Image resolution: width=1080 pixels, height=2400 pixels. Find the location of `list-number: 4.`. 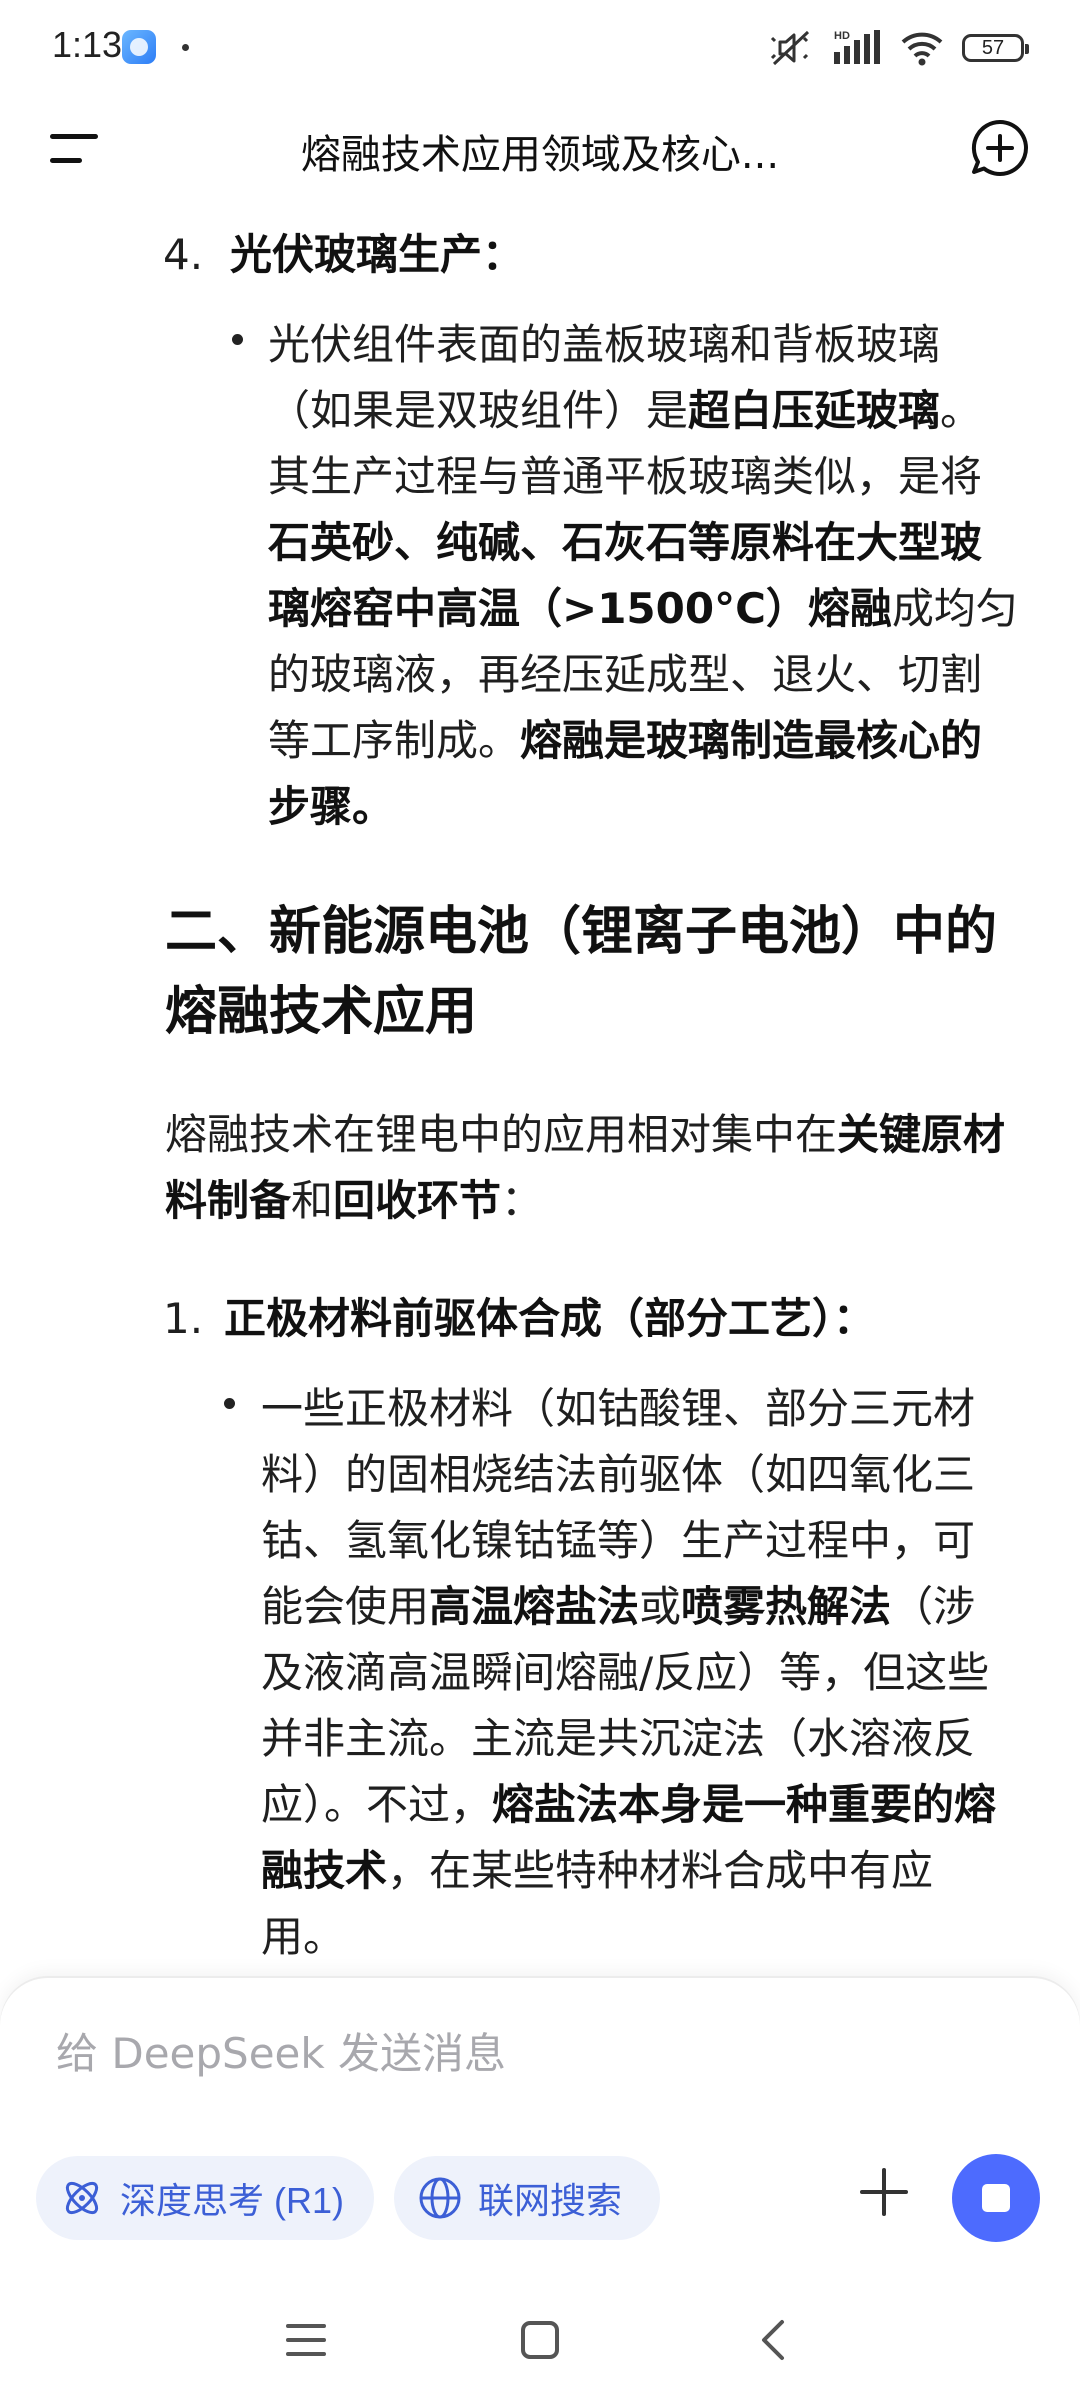

list-number: 4. is located at coordinates (183, 254).